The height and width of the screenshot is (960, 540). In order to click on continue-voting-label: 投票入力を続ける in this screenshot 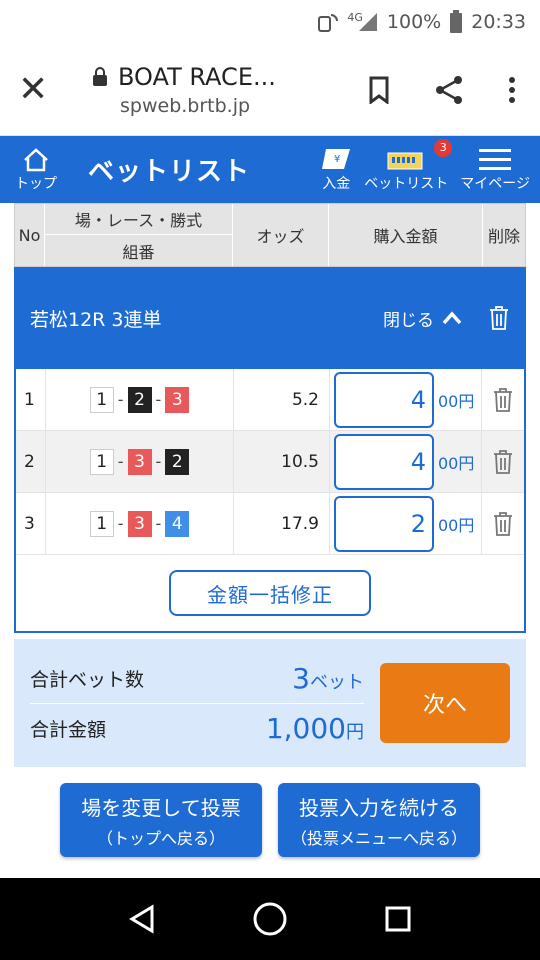, I will do `click(379, 807)`.